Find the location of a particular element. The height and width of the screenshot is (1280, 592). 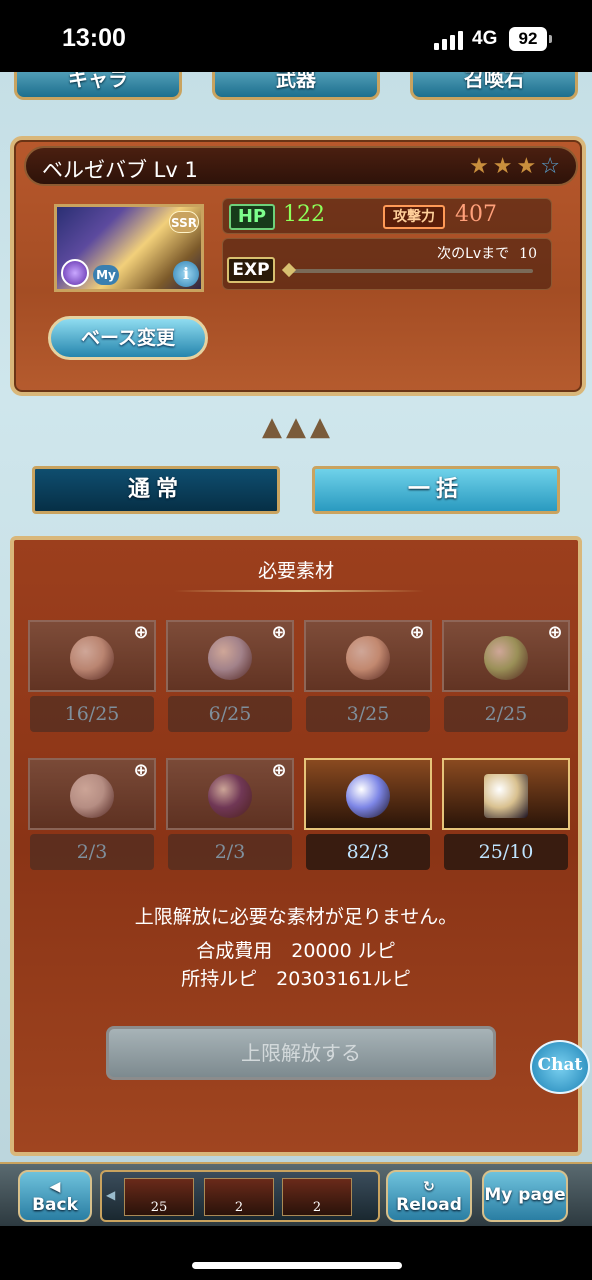

exp-row: EXP 次のLvまで 10 is located at coordinates (387, 264).